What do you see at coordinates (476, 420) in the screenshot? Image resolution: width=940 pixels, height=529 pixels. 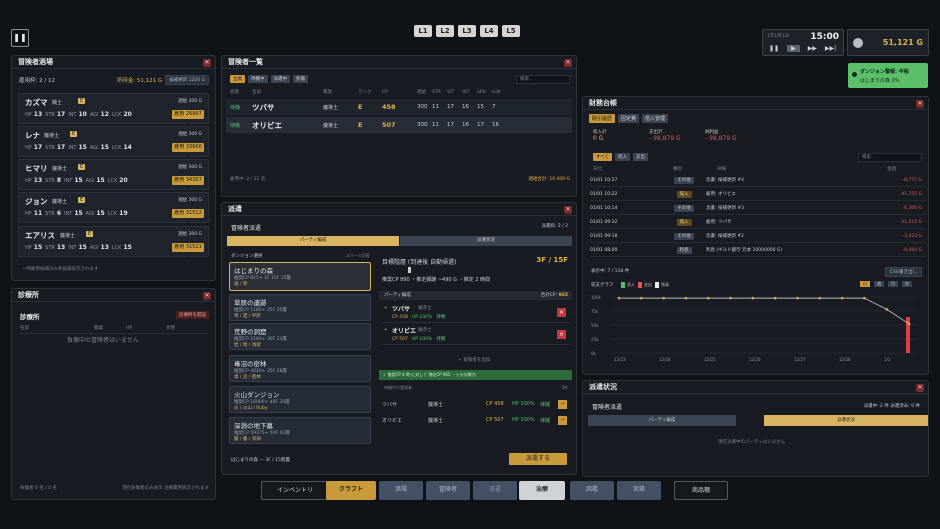 I see `waiting-member: オリビエ 魔導士 CP 507 HP 100% 待機 →` at bounding box center [476, 420].